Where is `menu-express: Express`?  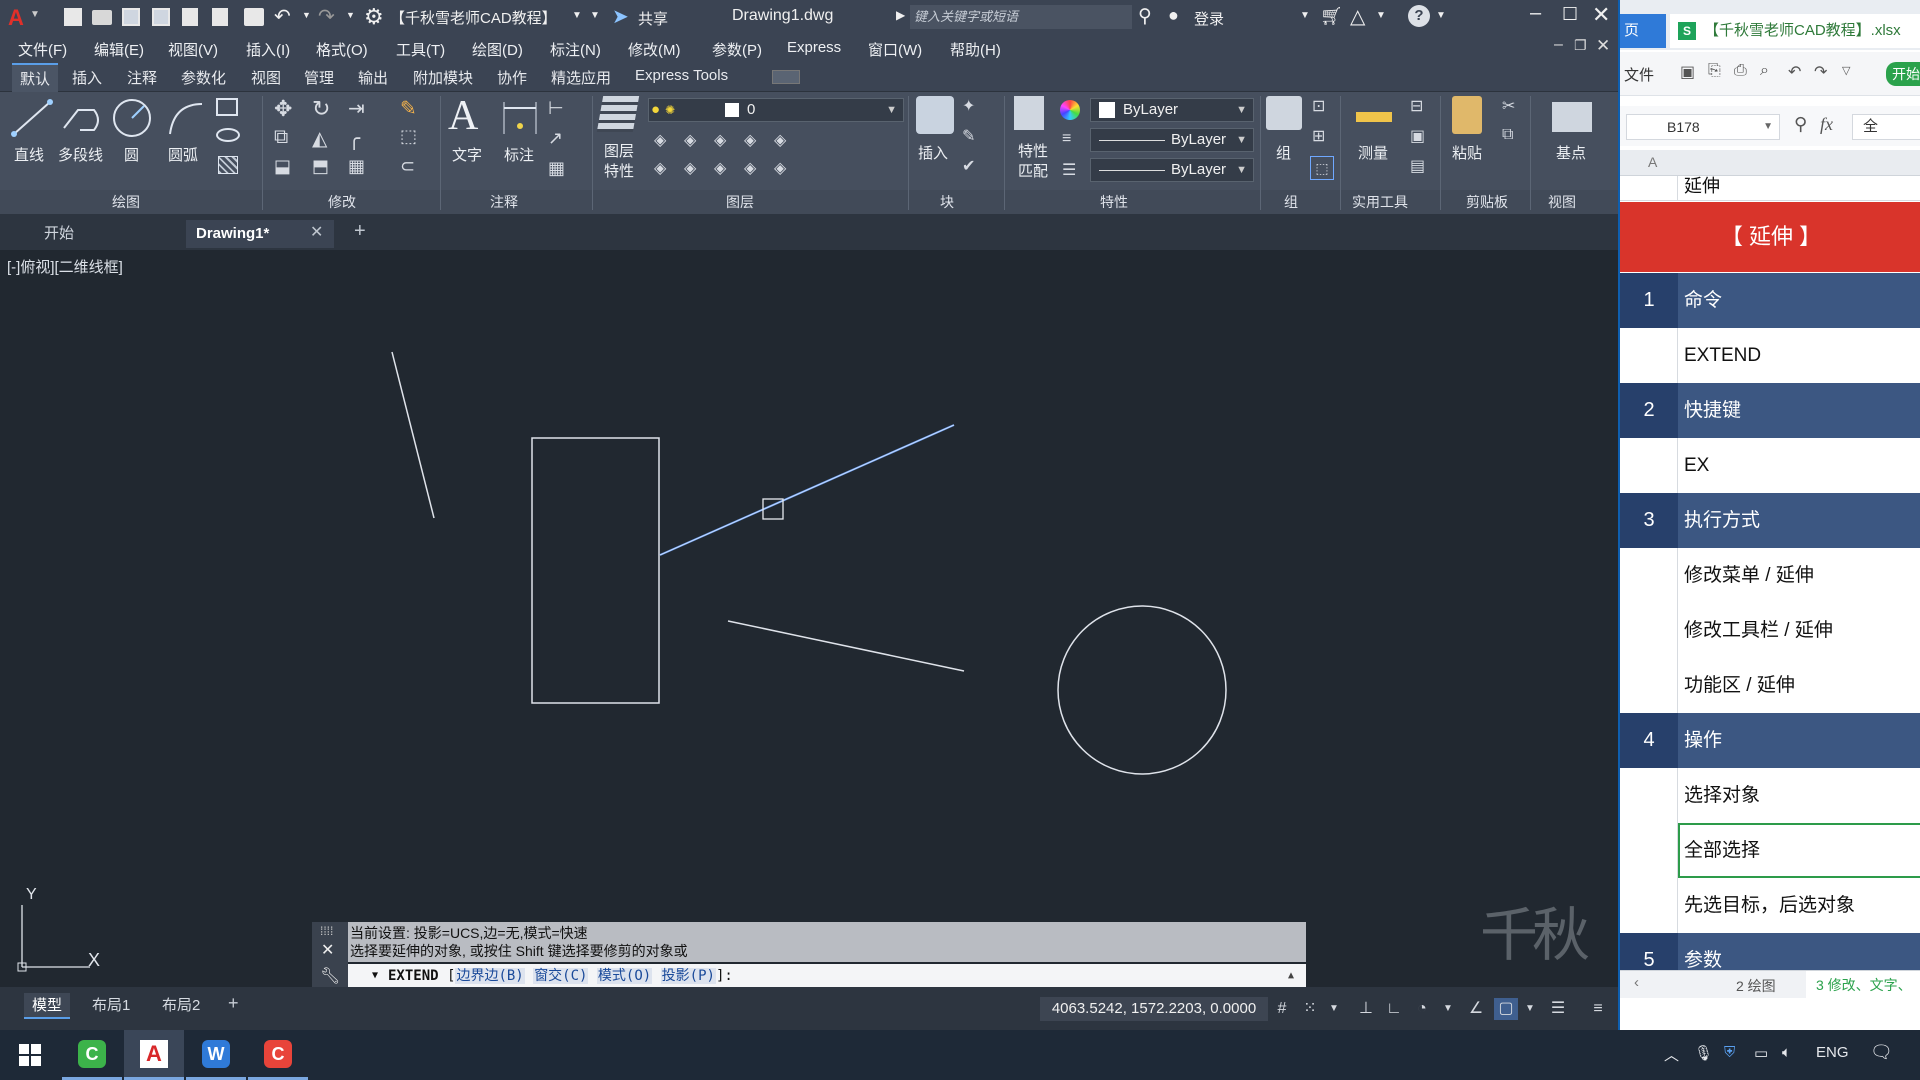 menu-express: Express is located at coordinates (814, 47).